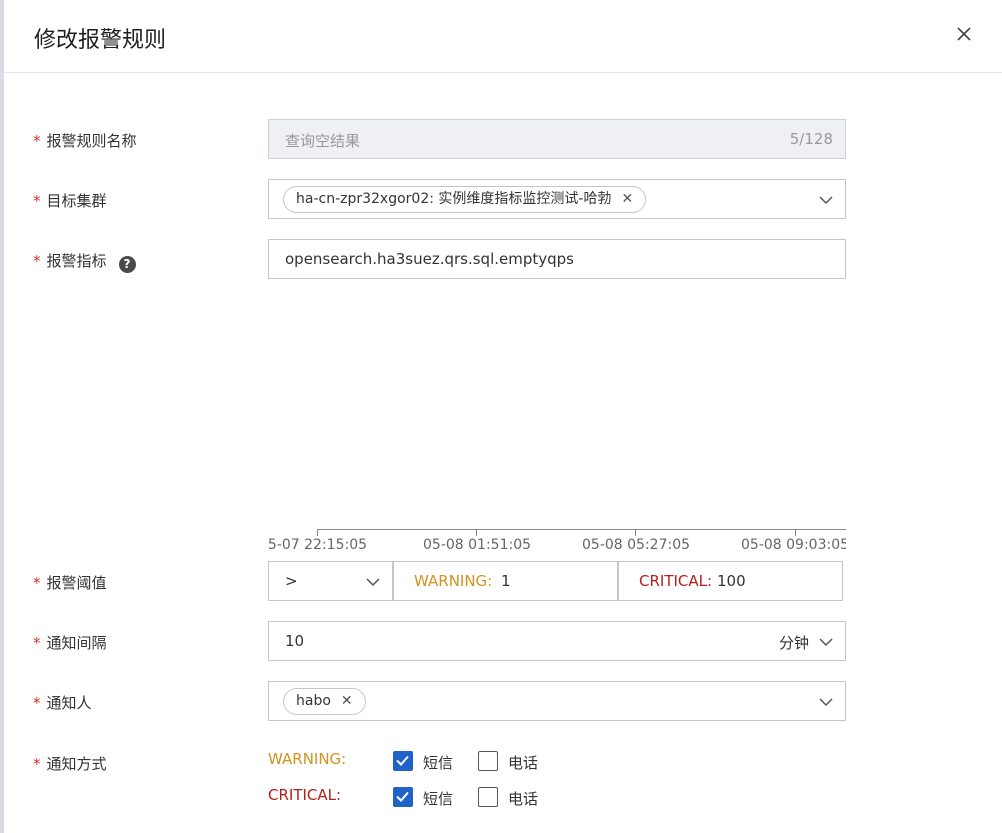 The image size is (1002, 833). What do you see at coordinates (477, 545) in the screenshot?
I see `axis-tick-label: 05-08 01:51:05` at bounding box center [477, 545].